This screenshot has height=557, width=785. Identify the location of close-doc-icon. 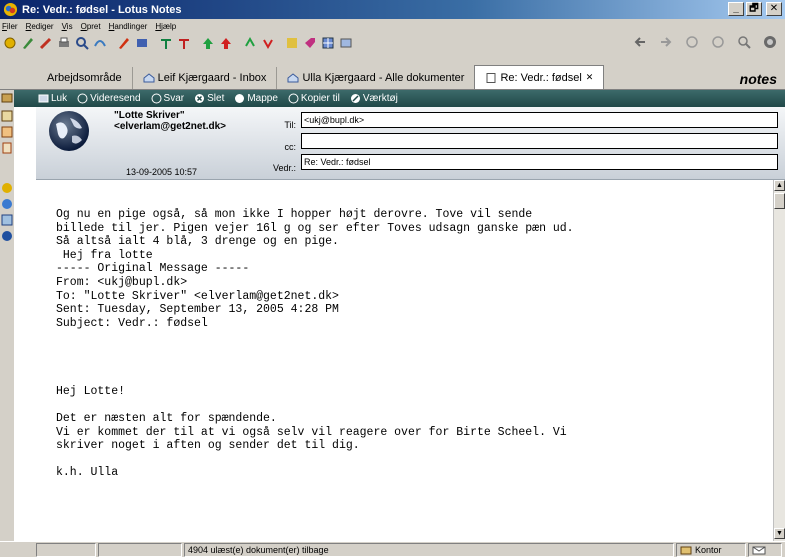
(43, 98).